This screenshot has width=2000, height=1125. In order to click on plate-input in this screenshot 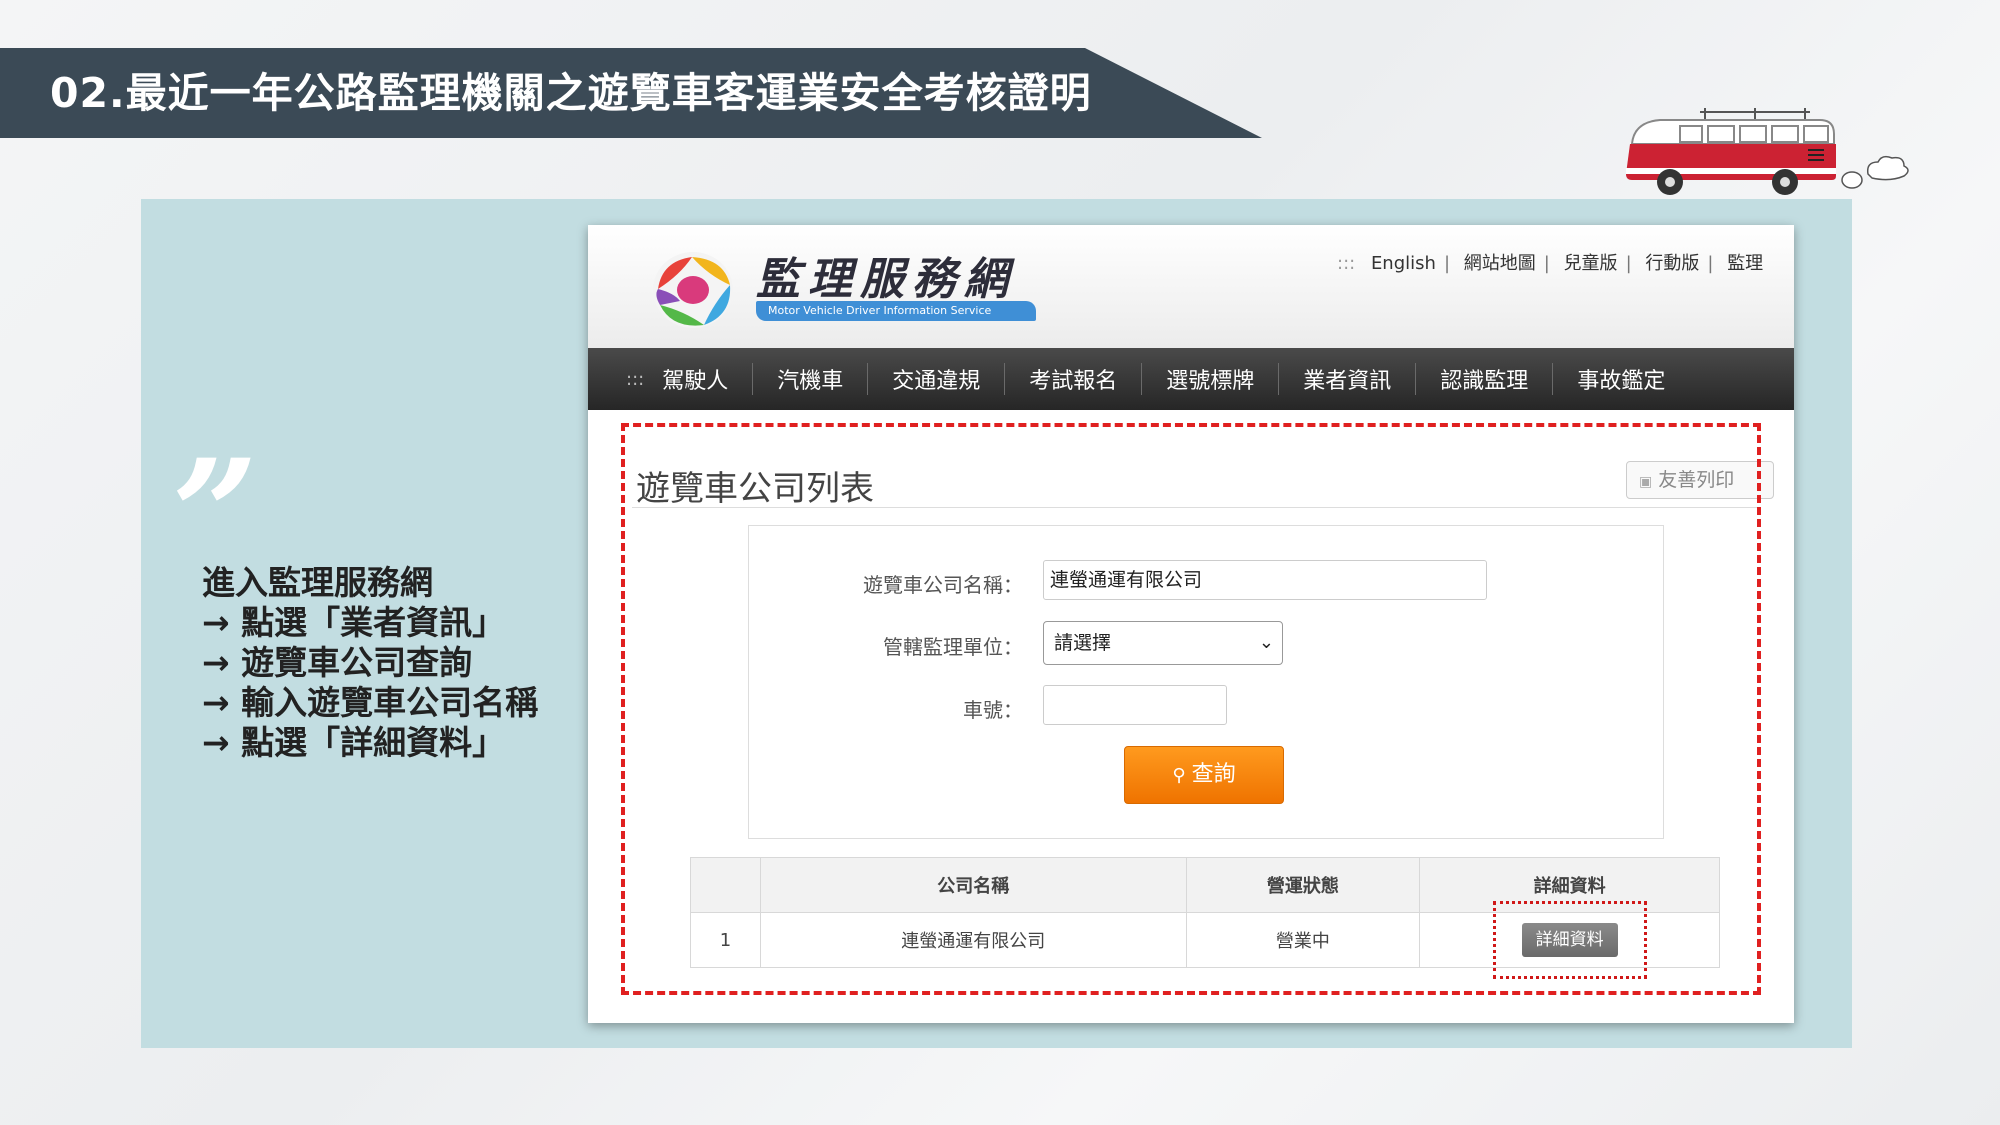, I will do `click(1135, 705)`.